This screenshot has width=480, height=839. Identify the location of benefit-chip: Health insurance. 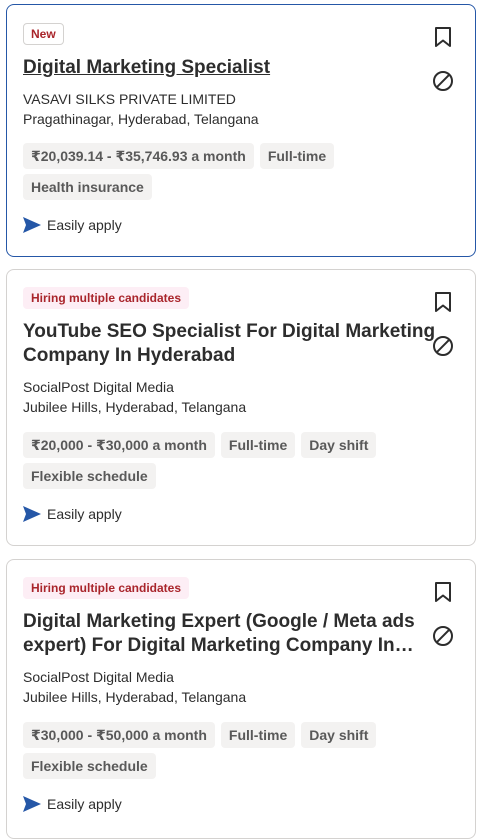
(87, 187).